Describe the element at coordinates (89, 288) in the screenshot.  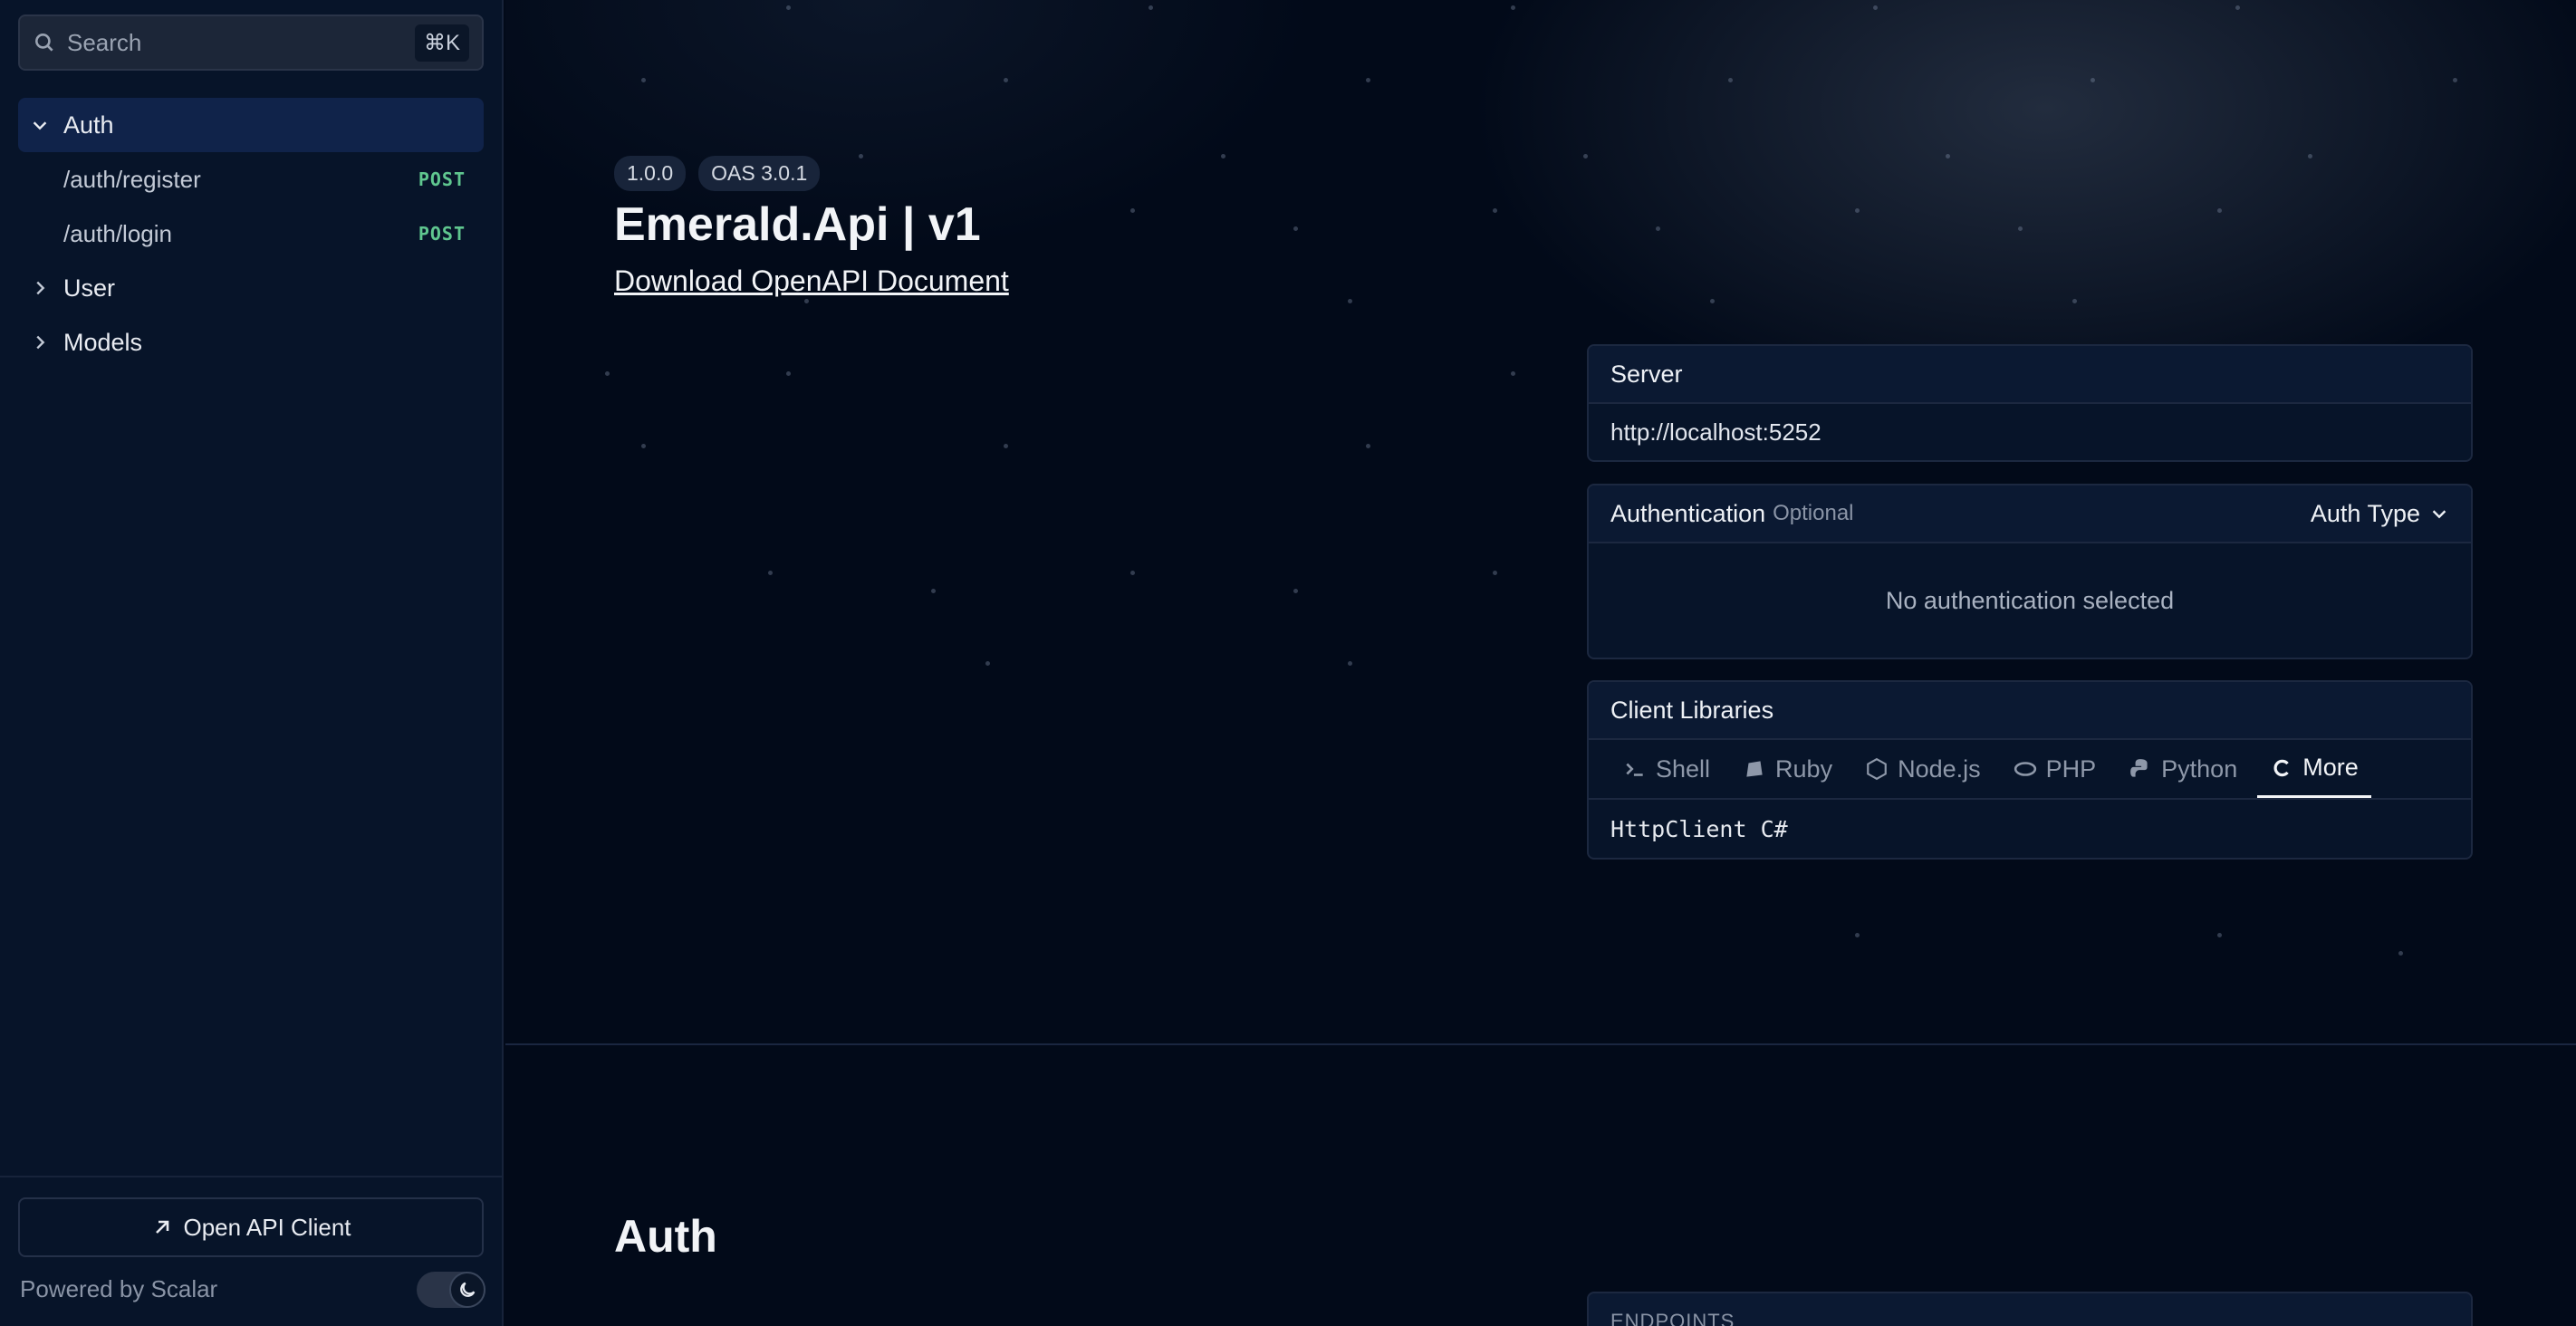
I see `sidebar-group-label: User` at that location.